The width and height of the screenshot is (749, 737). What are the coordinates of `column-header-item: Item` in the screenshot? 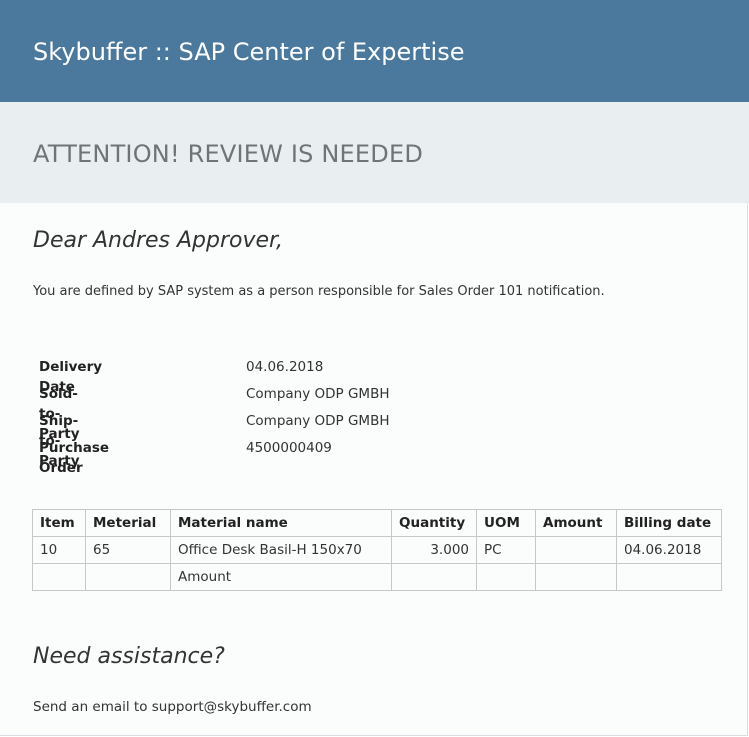 It's located at (59, 523).